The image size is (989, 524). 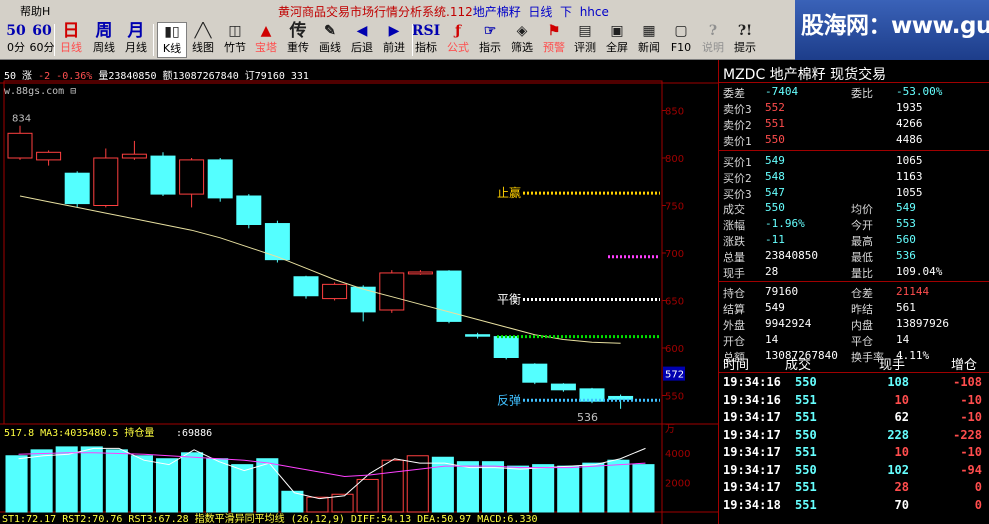 What do you see at coordinates (901, 399) in the screenshot?
I see `tick-vol: 10` at bounding box center [901, 399].